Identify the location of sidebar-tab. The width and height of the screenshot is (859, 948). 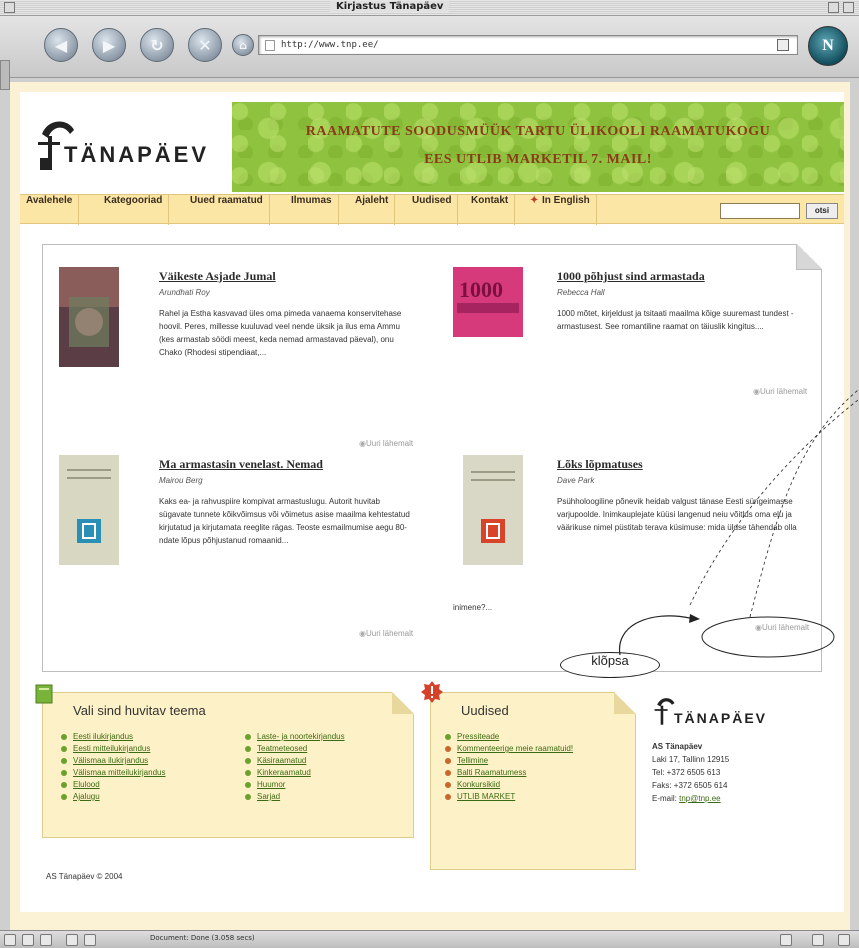
(5, 75).